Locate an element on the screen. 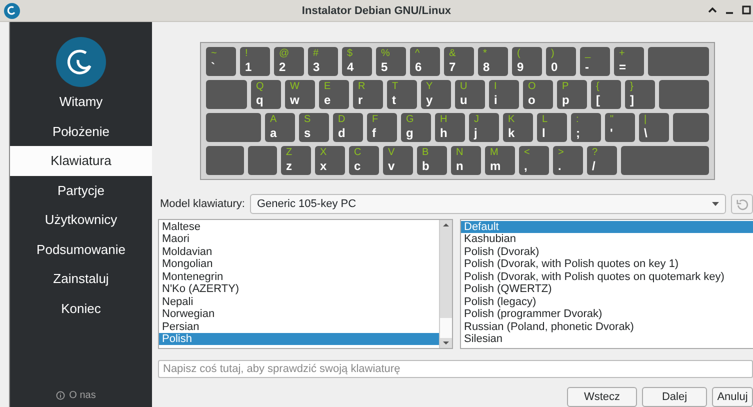 Image resolution: width=753 pixels, height=407 pixels. sidebar-item: Użytkownicy is located at coordinates (81, 219).